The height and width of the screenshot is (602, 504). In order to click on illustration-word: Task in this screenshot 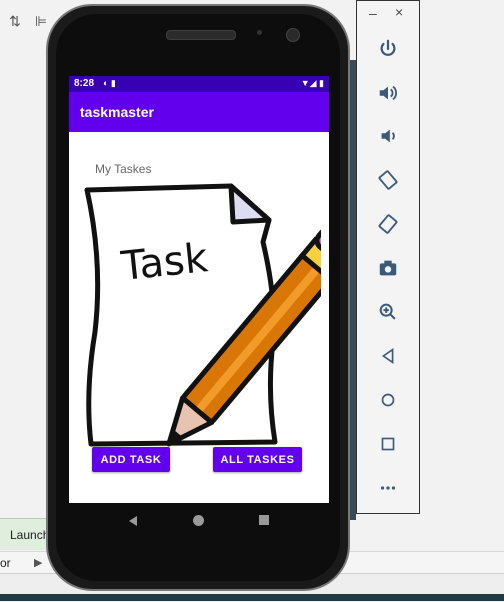, I will do `click(164, 262)`.